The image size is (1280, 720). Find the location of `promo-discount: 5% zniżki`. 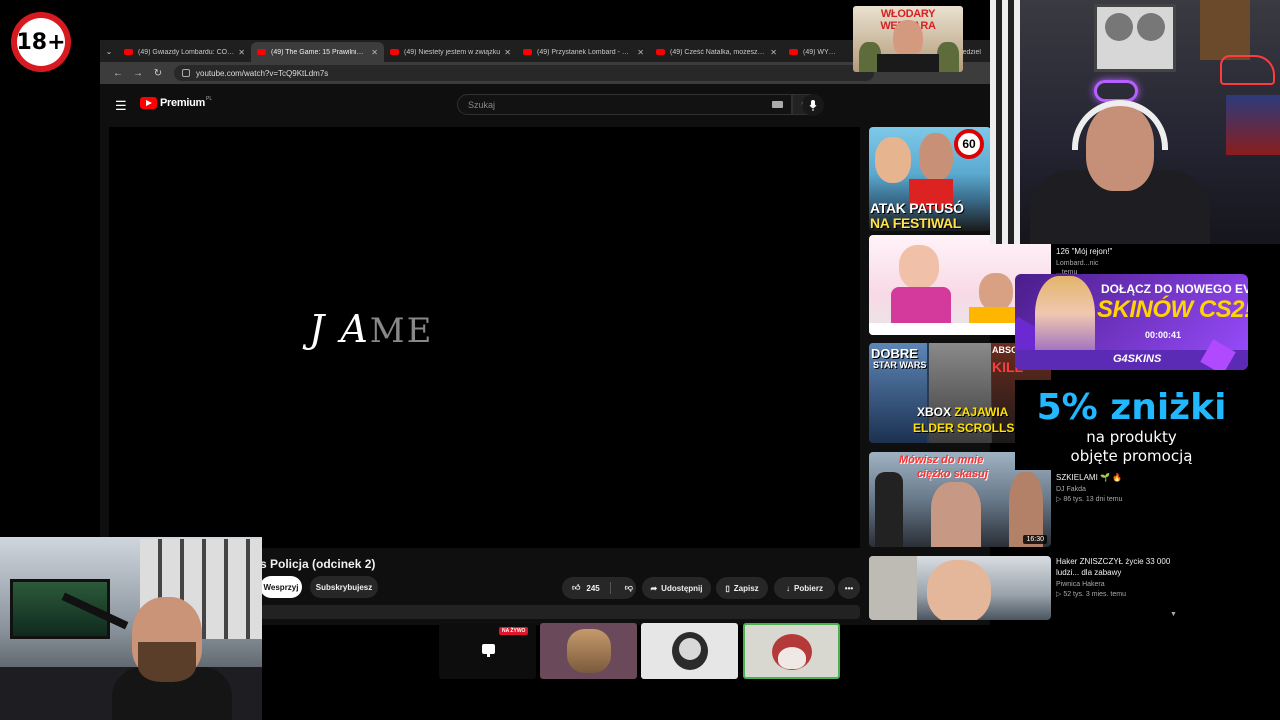

promo-discount: 5% zniżki is located at coordinates (1131, 407).